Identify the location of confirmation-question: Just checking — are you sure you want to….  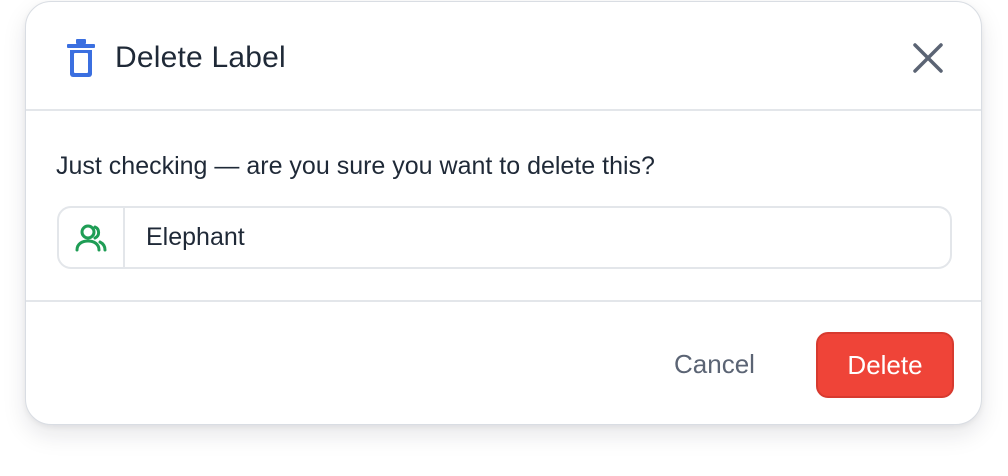
(355, 166).